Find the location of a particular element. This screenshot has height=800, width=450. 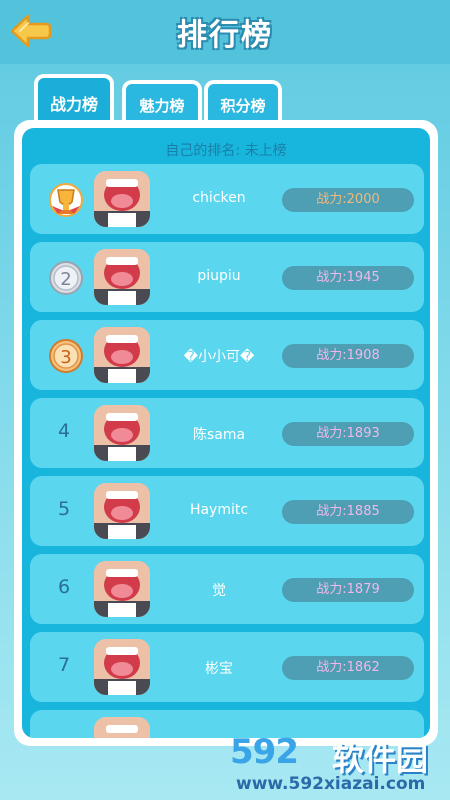

rank-number: 5 is located at coordinates (64, 509).